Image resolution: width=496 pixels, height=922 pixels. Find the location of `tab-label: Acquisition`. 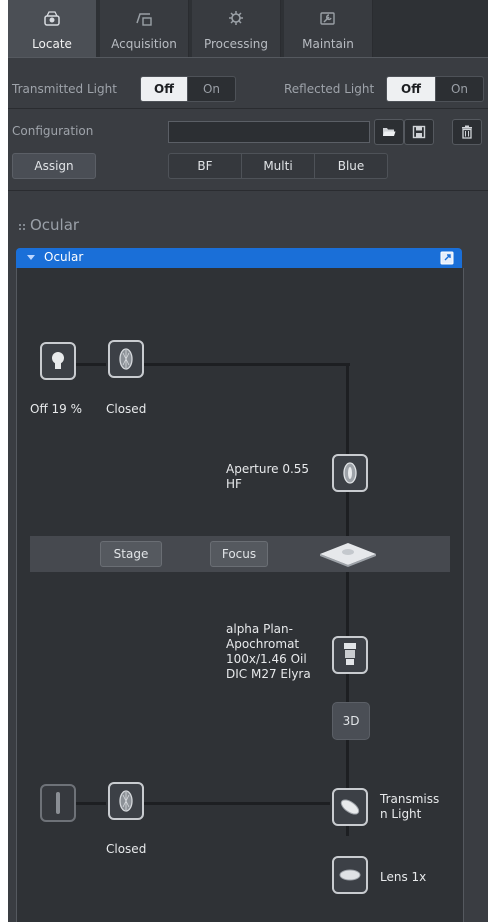

tab-label: Acquisition is located at coordinates (144, 44).